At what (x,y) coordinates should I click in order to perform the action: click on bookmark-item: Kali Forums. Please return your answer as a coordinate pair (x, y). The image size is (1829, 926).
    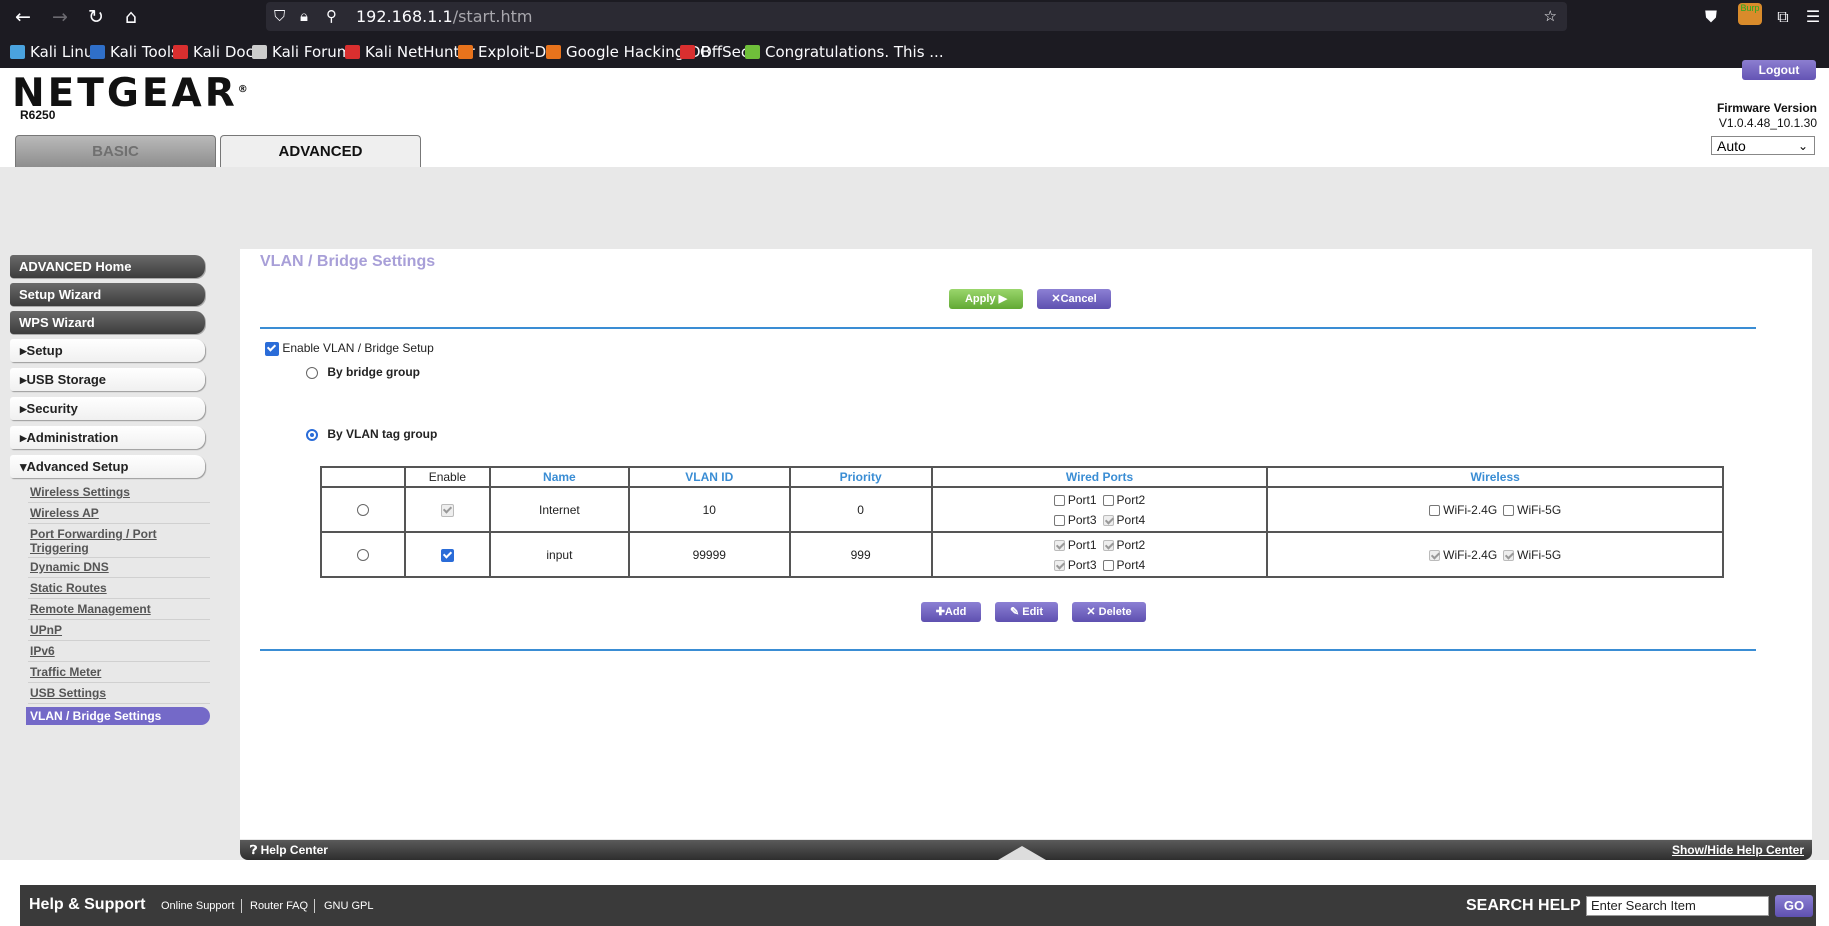
    Looking at the image, I should click on (305, 52).